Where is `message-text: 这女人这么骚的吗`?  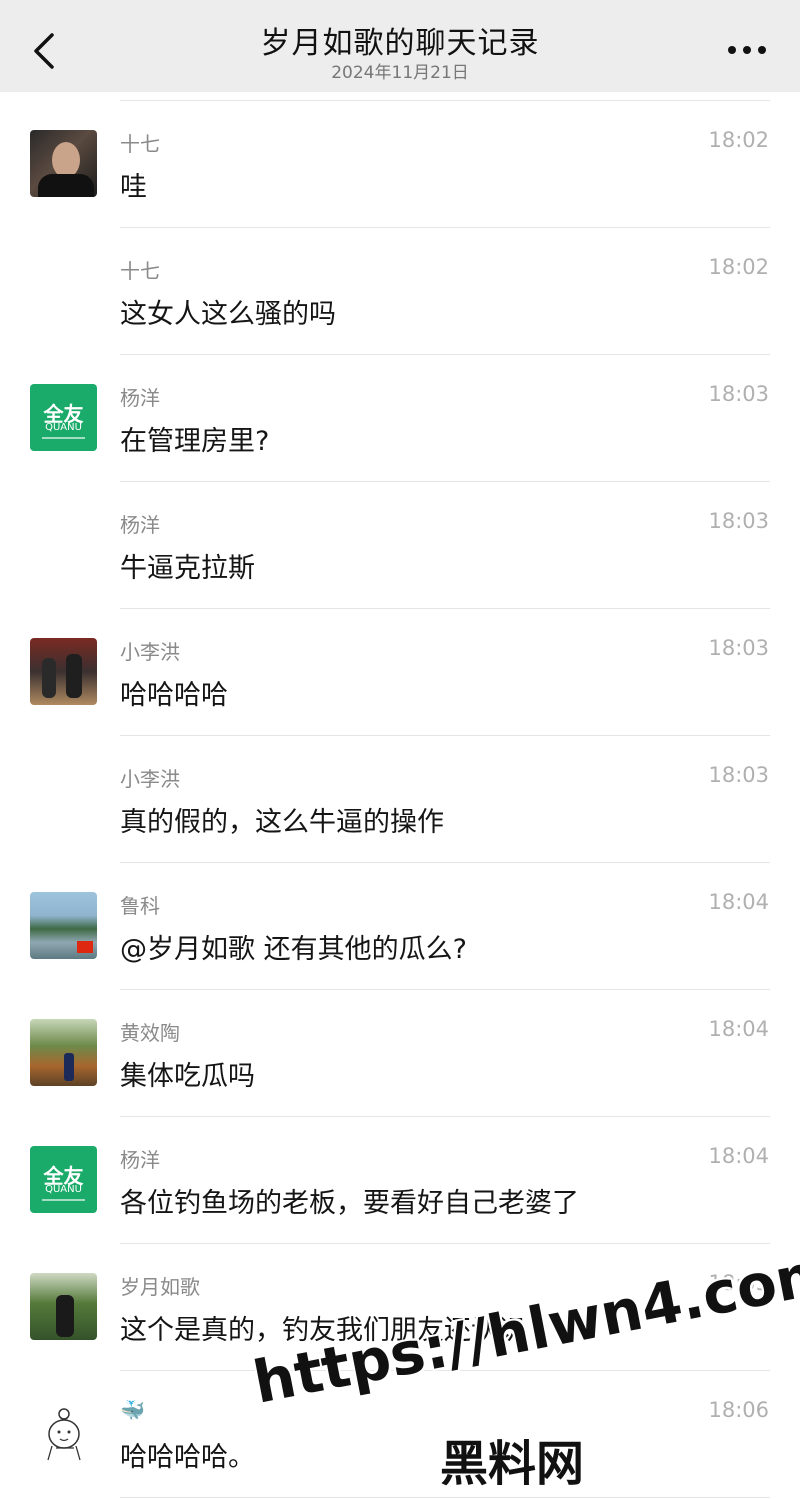
message-text: 这女人这么骚的吗 is located at coordinates (228, 314).